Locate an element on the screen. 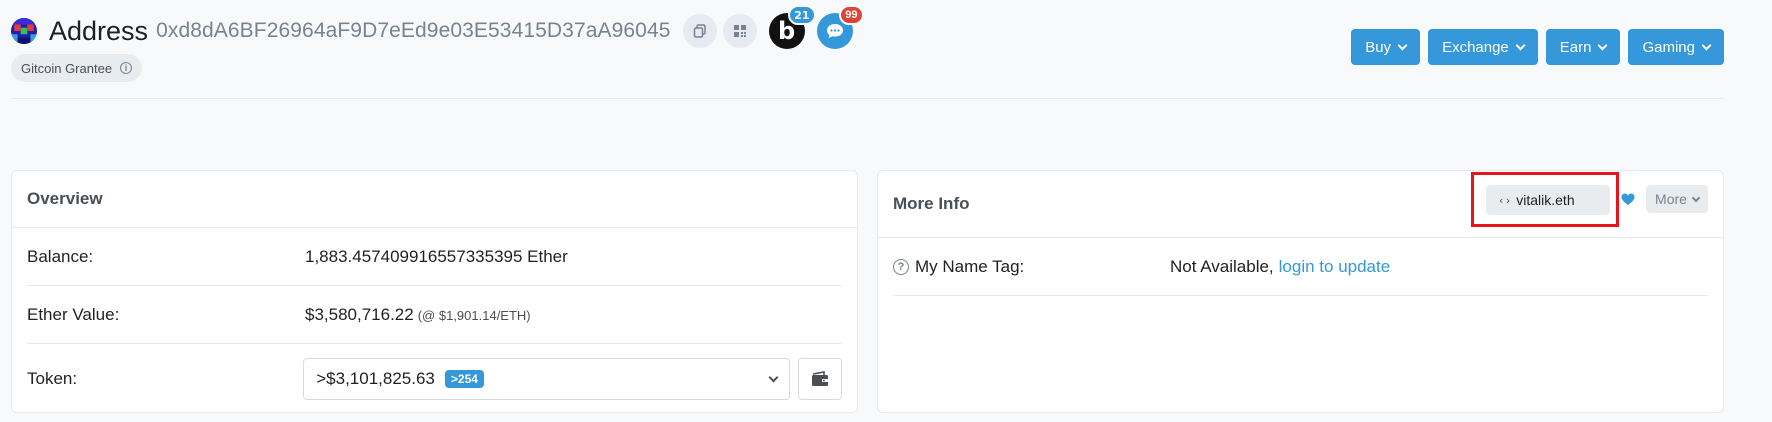 This screenshot has height=422, width=1772. ens-name: vitalik.eth is located at coordinates (1545, 200).